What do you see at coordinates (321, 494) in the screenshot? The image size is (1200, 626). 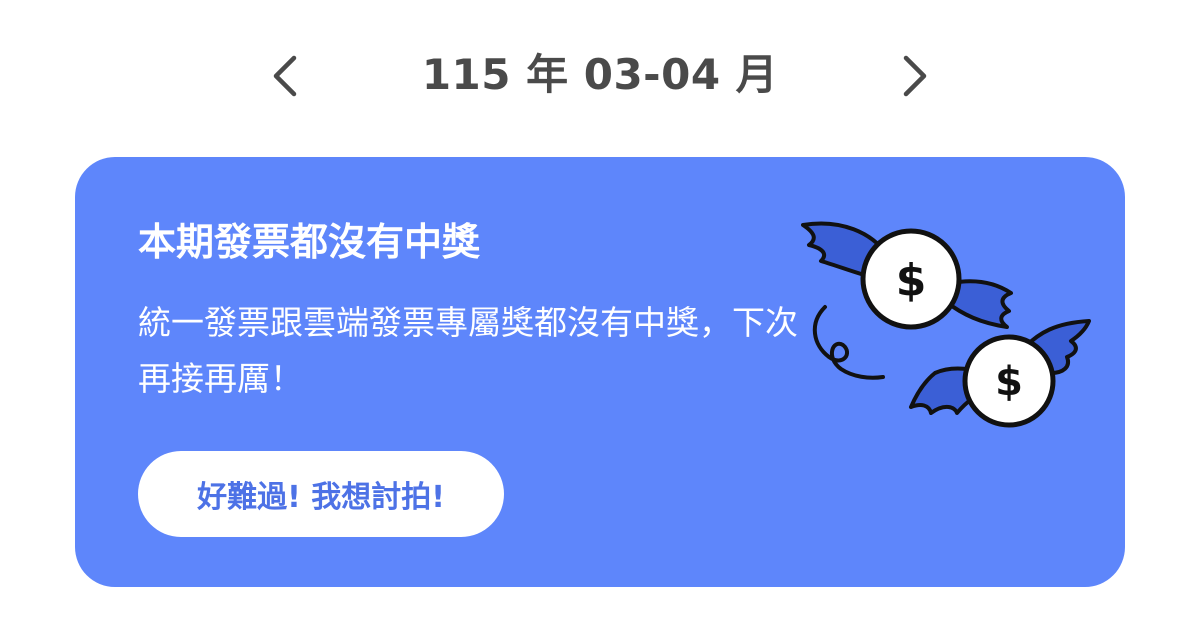 I see `comfort-me-button: 好難過! 我想討拍!` at bounding box center [321, 494].